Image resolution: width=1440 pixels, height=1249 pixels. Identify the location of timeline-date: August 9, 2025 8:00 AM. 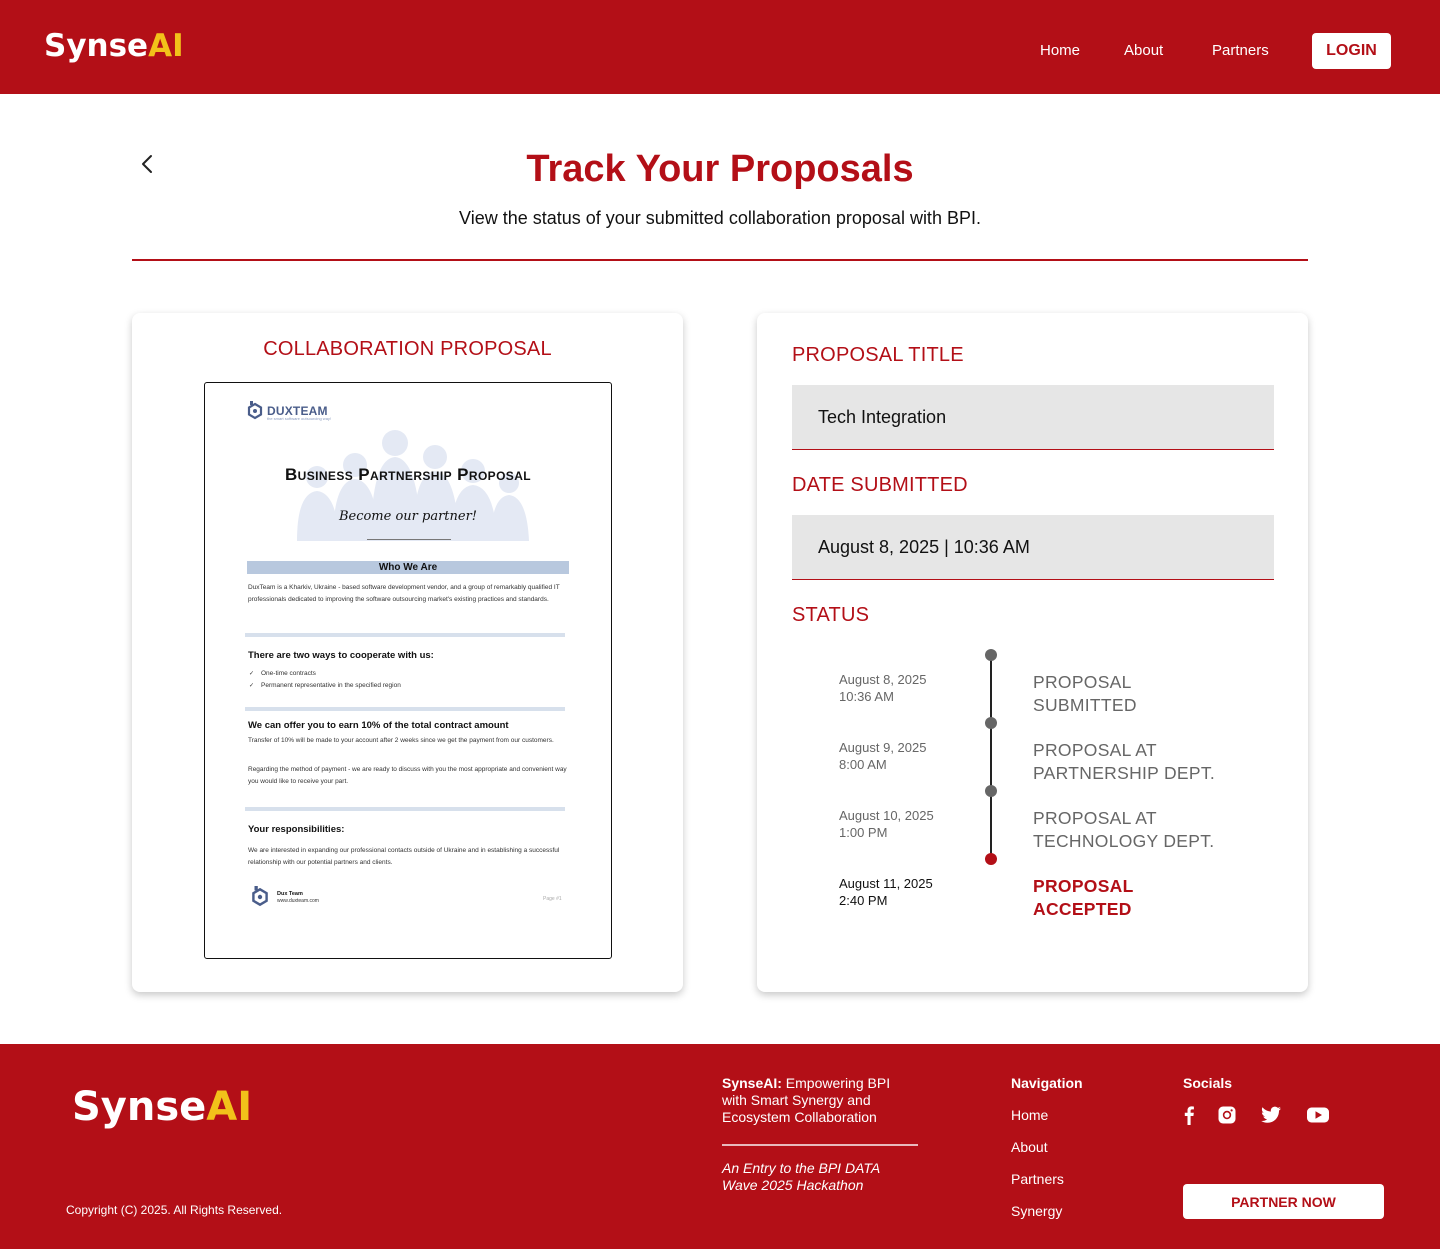
(883, 756).